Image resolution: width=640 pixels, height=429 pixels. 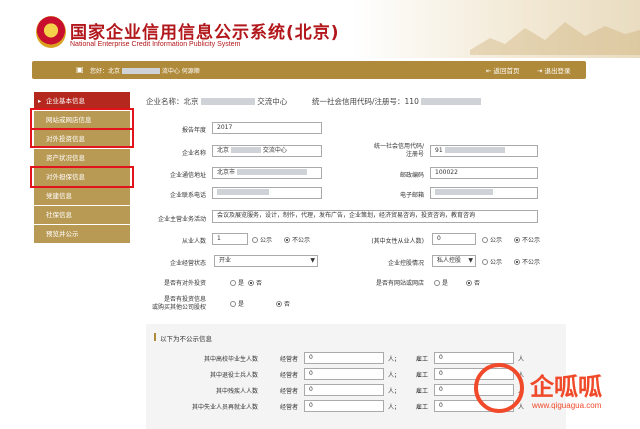 What do you see at coordinates (388, 151) in the screenshot?
I see `credit-code-field-label: 统一社会信用代码/ 注册号` at bounding box center [388, 151].